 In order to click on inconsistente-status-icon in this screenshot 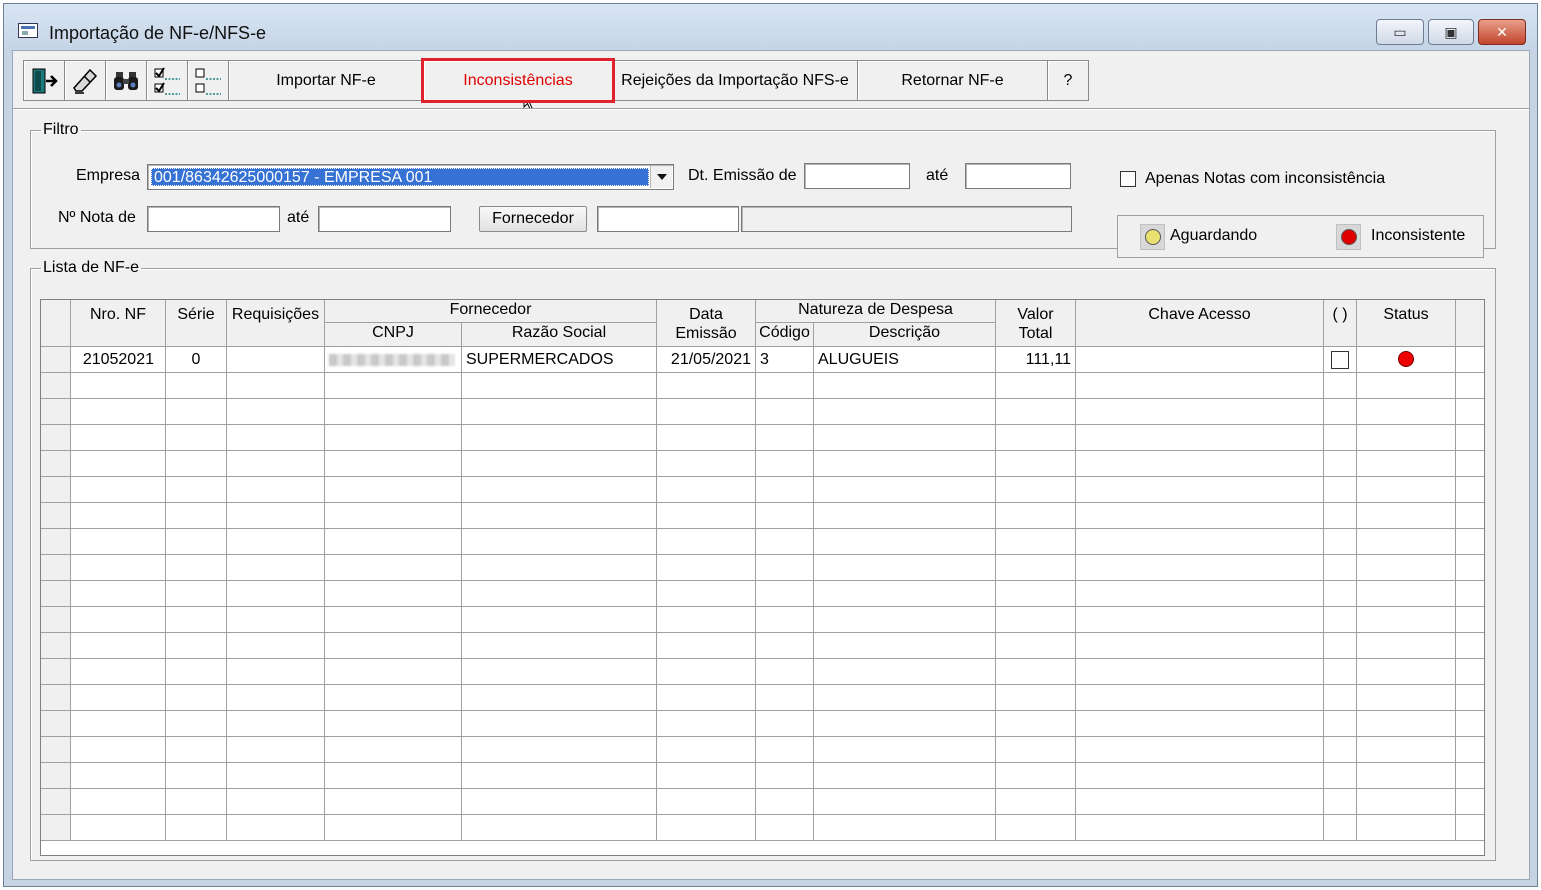, I will do `click(1348, 237)`.